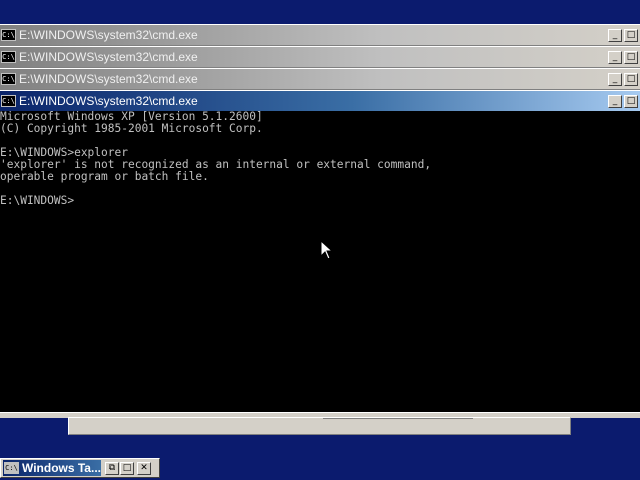 This screenshot has height=480, width=640. What do you see at coordinates (131, 128) in the screenshot?
I see `console-line: (C) Copyright 1985-2001 Microsoft Corp.` at bounding box center [131, 128].